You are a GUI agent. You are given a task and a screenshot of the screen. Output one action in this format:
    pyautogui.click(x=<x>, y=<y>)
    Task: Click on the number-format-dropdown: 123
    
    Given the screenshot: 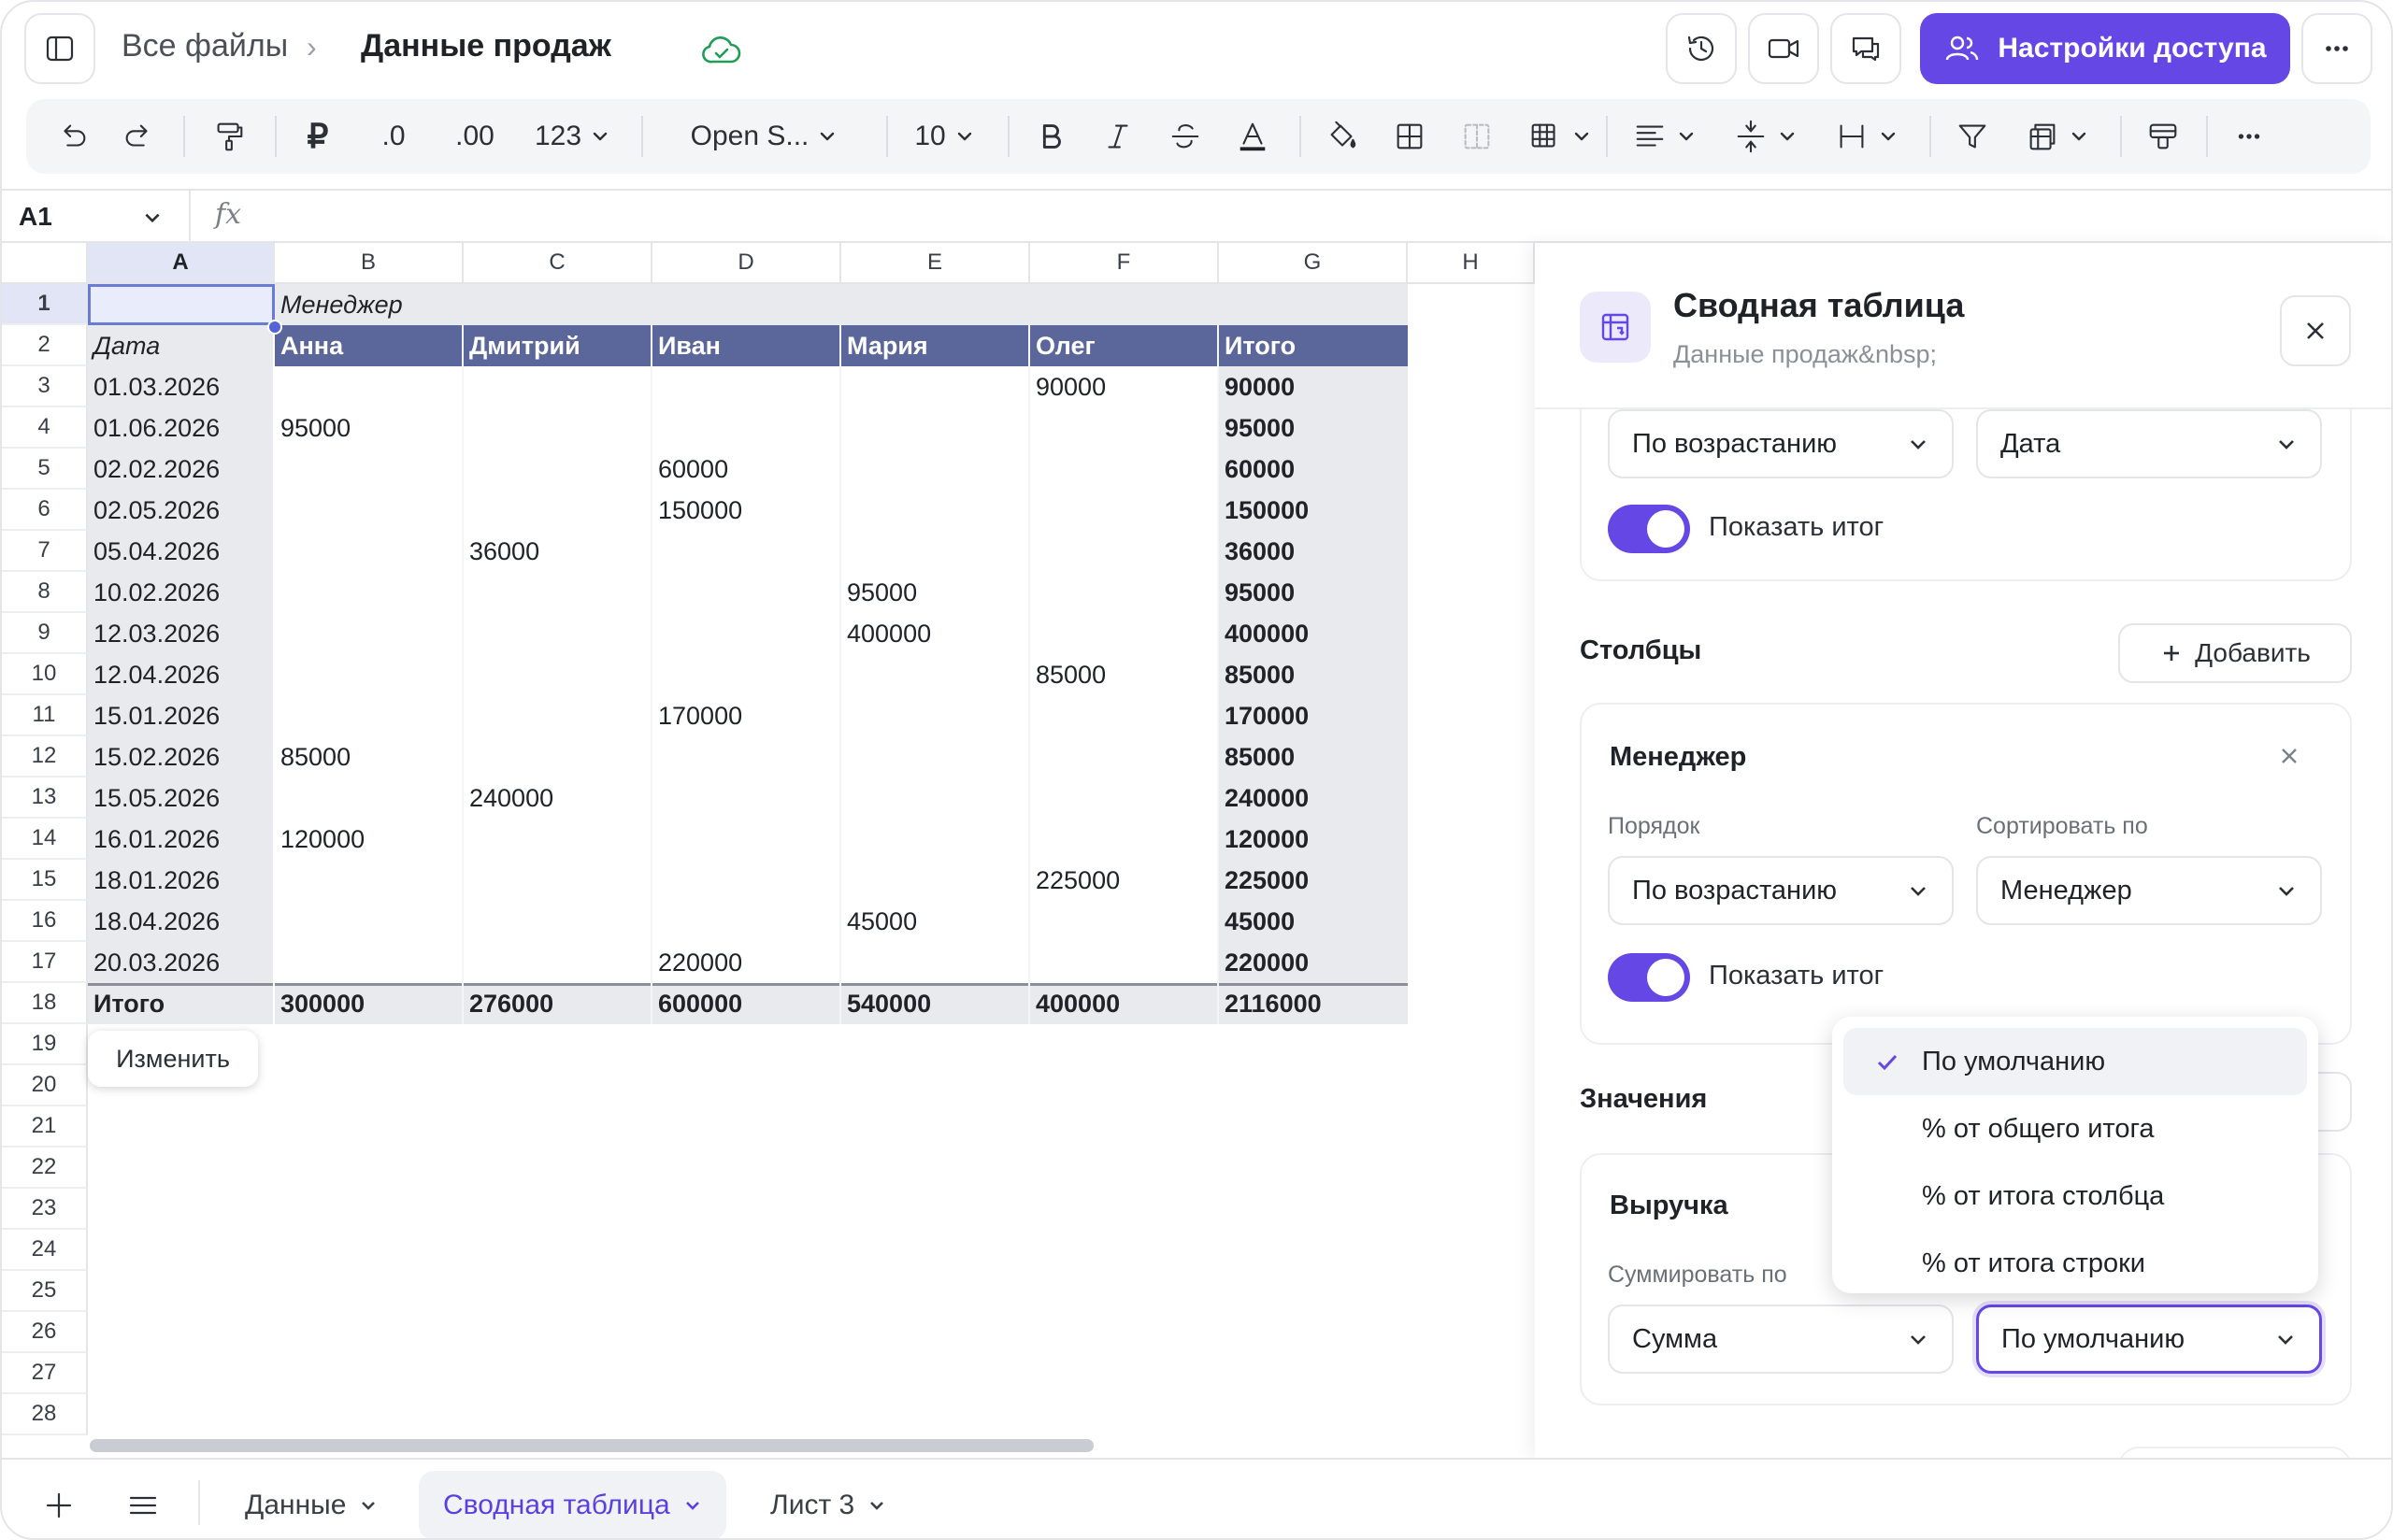 What is the action you would take?
    pyautogui.click(x=572, y=136)
    